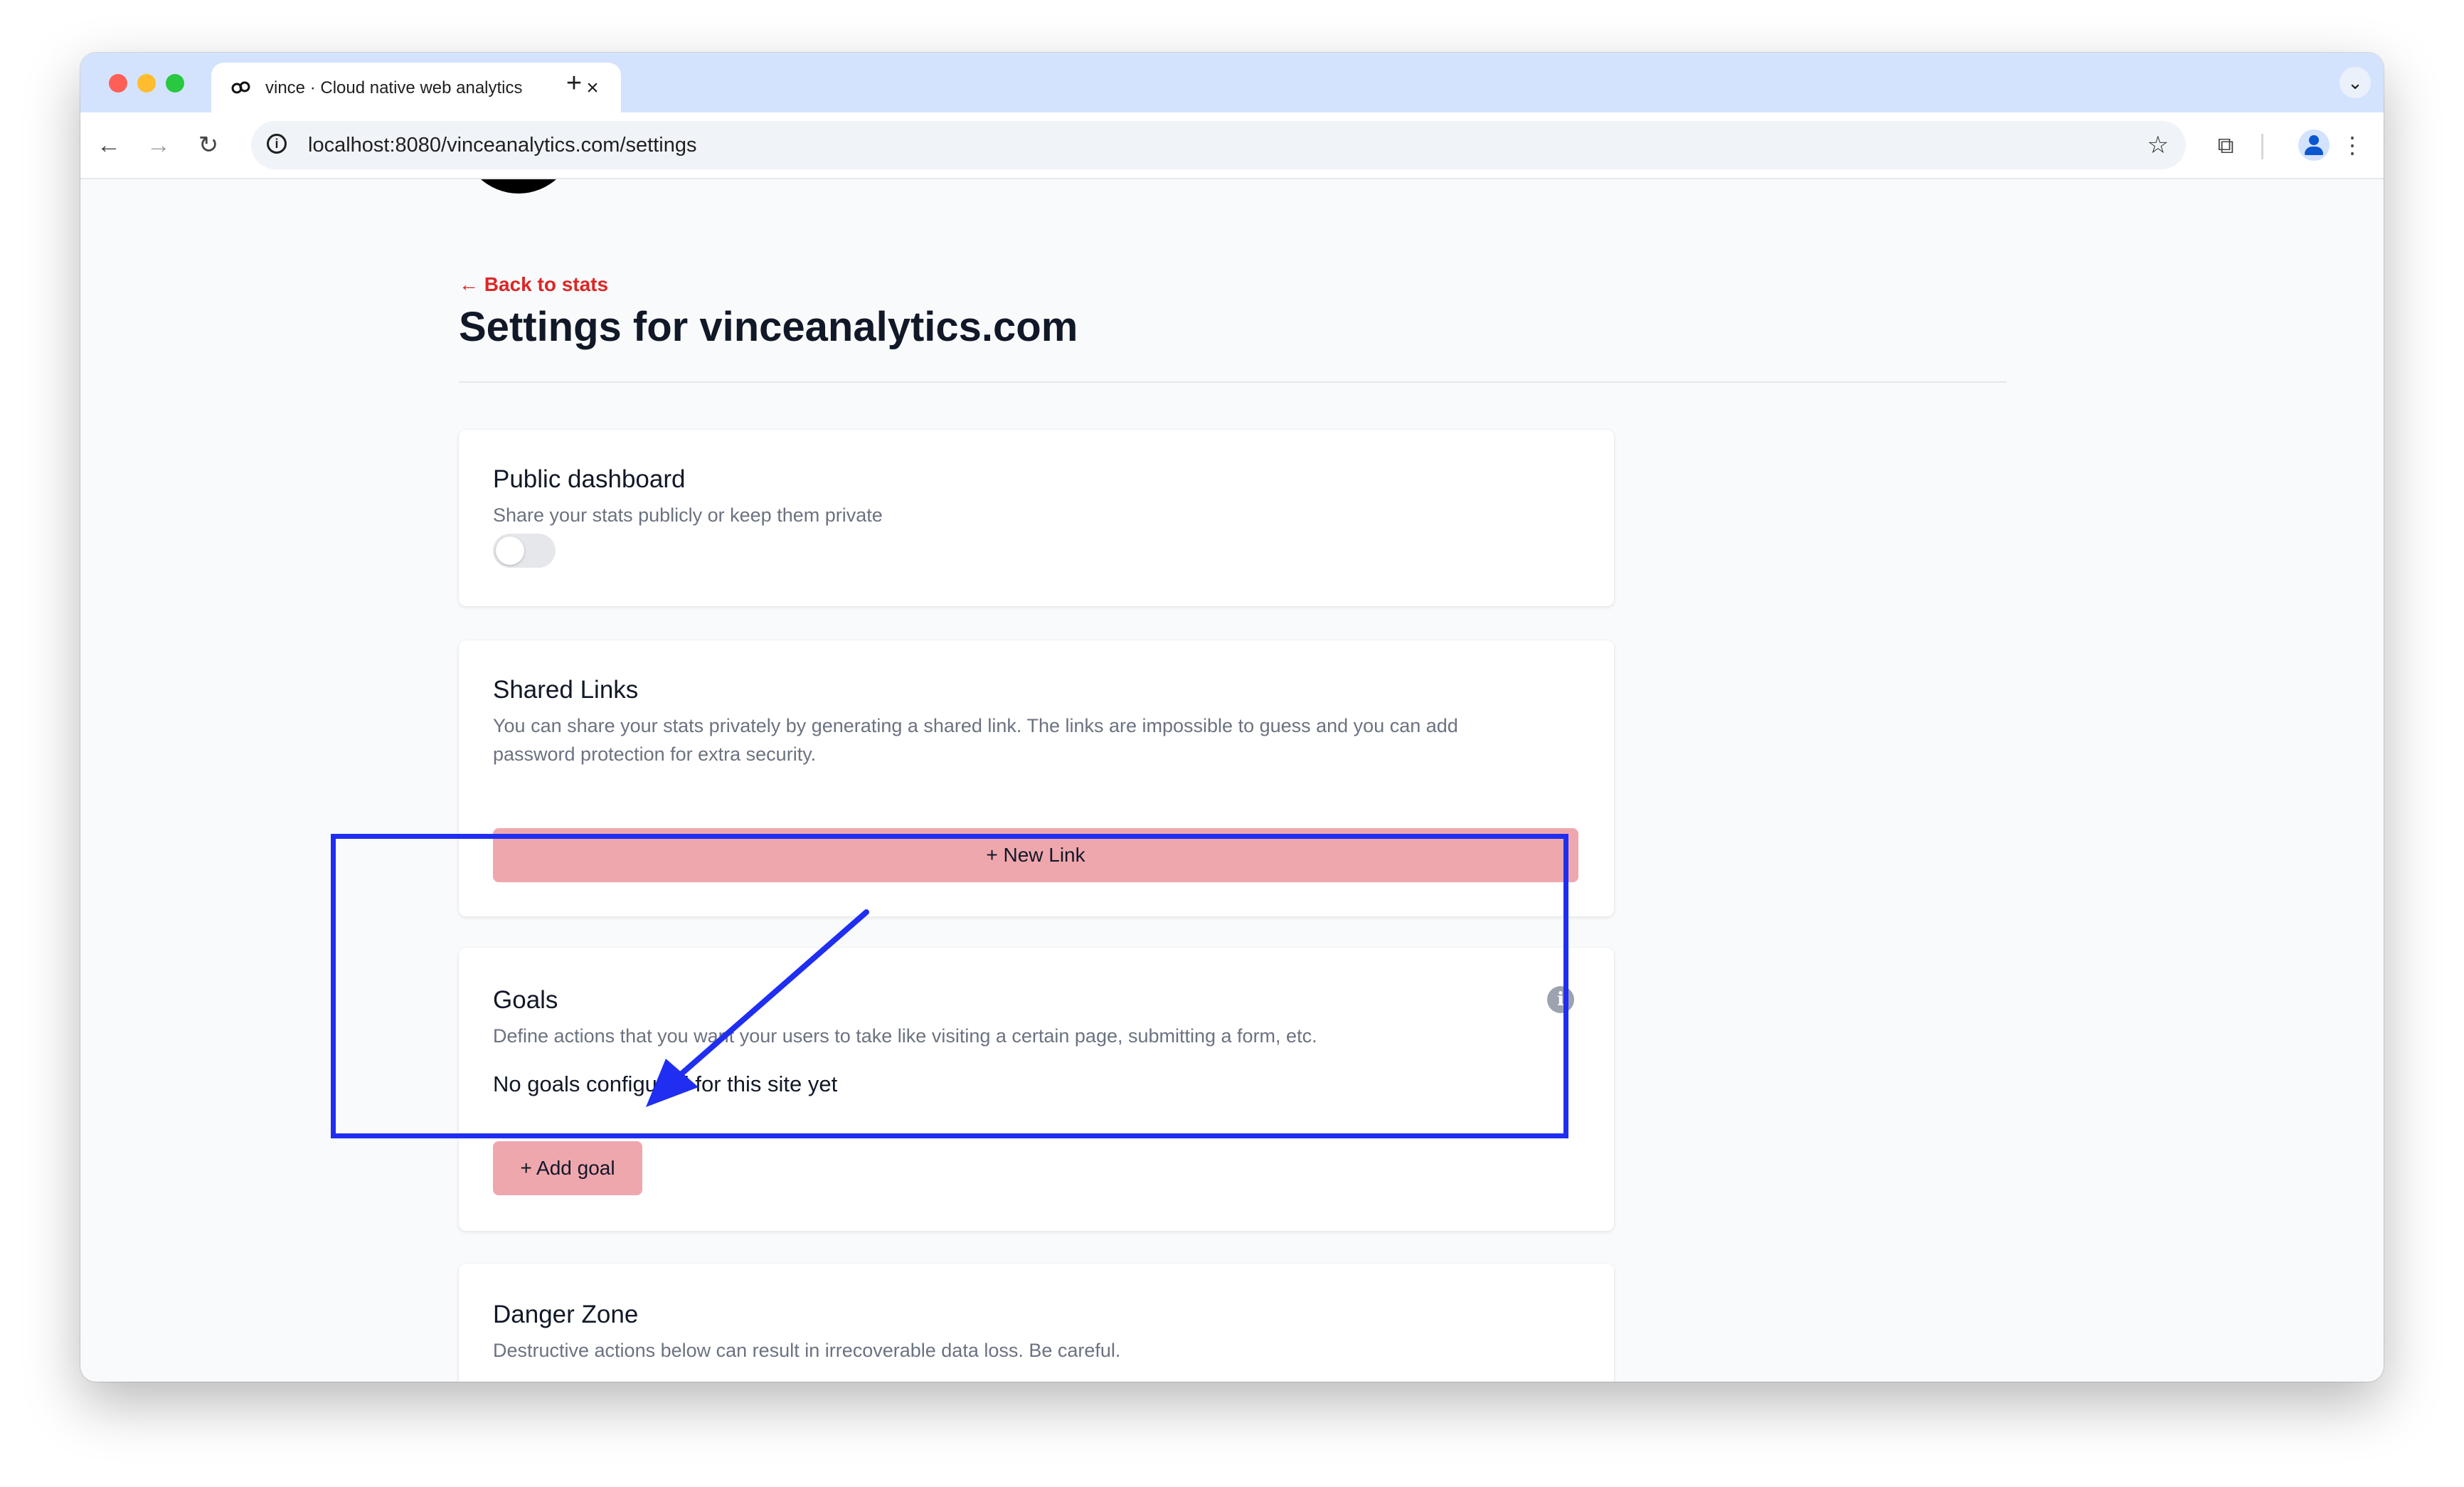 The height and width of the screenshot is (1487, 2464). I want to click on new-tab-button: +, so click(574, 83).